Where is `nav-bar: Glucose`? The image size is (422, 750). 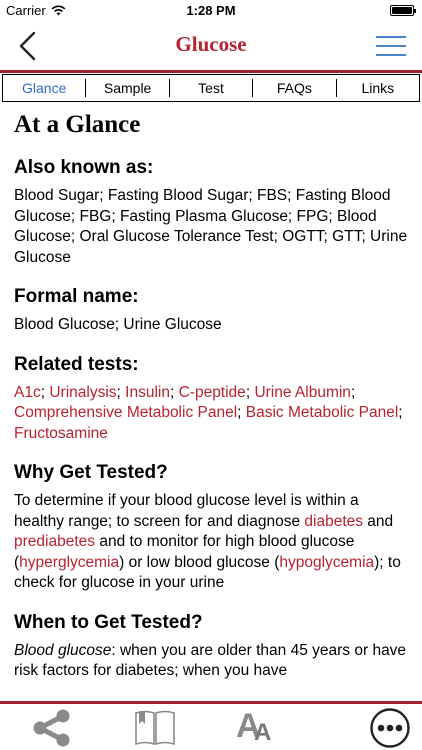
nav-bar: Glucose is located at coordinates (211, 46).